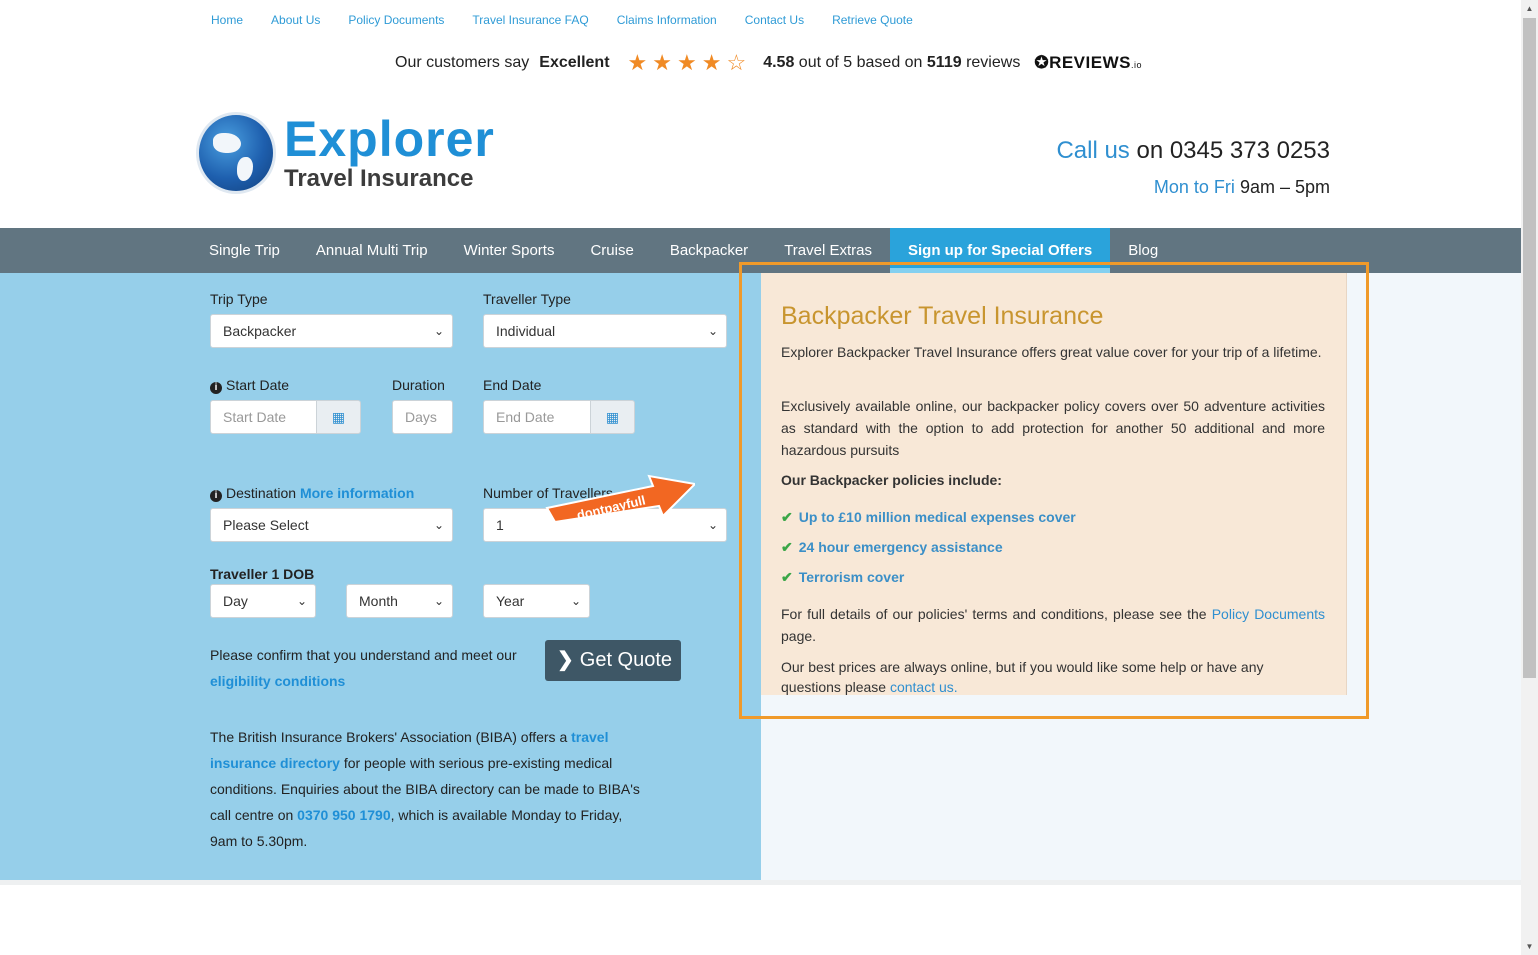 The image size is (1538, 955). I want to click on topnav-home: Home, so click(227, 20).